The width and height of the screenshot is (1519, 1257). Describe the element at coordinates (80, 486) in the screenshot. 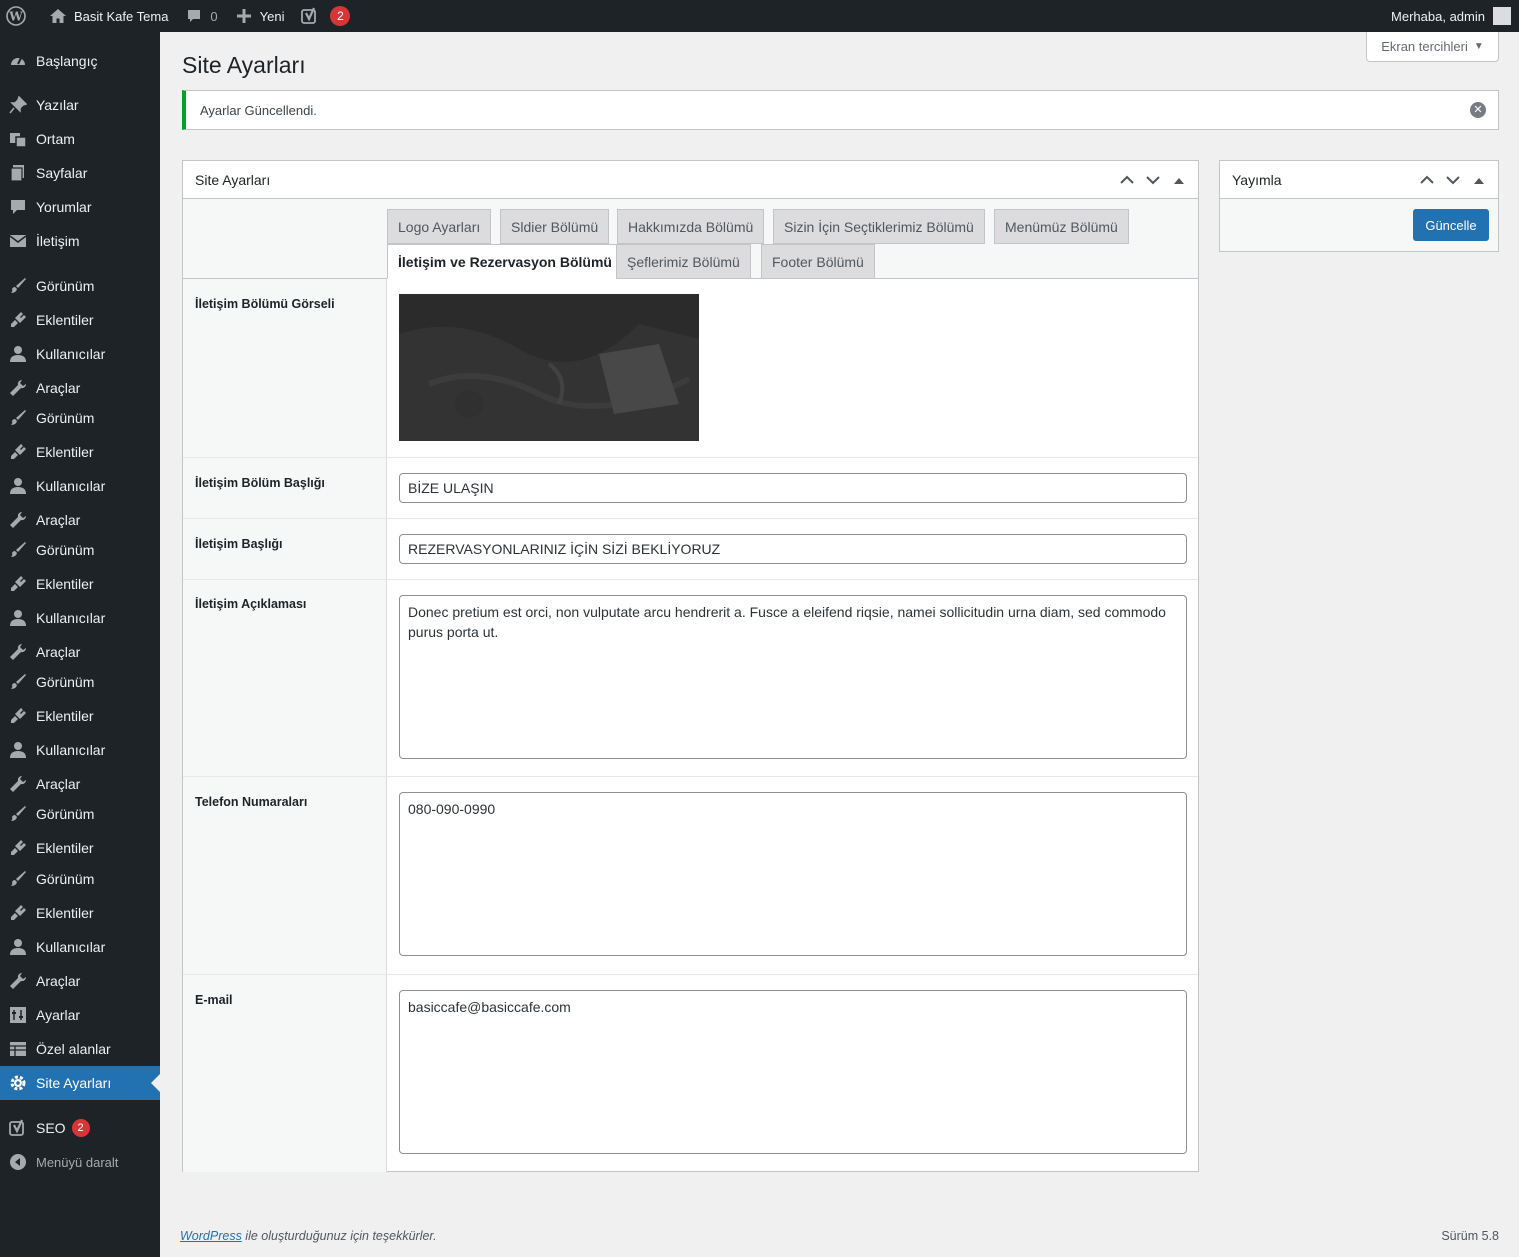

I see `sidebar-item-12-user: Kullanıcılar` at that location.